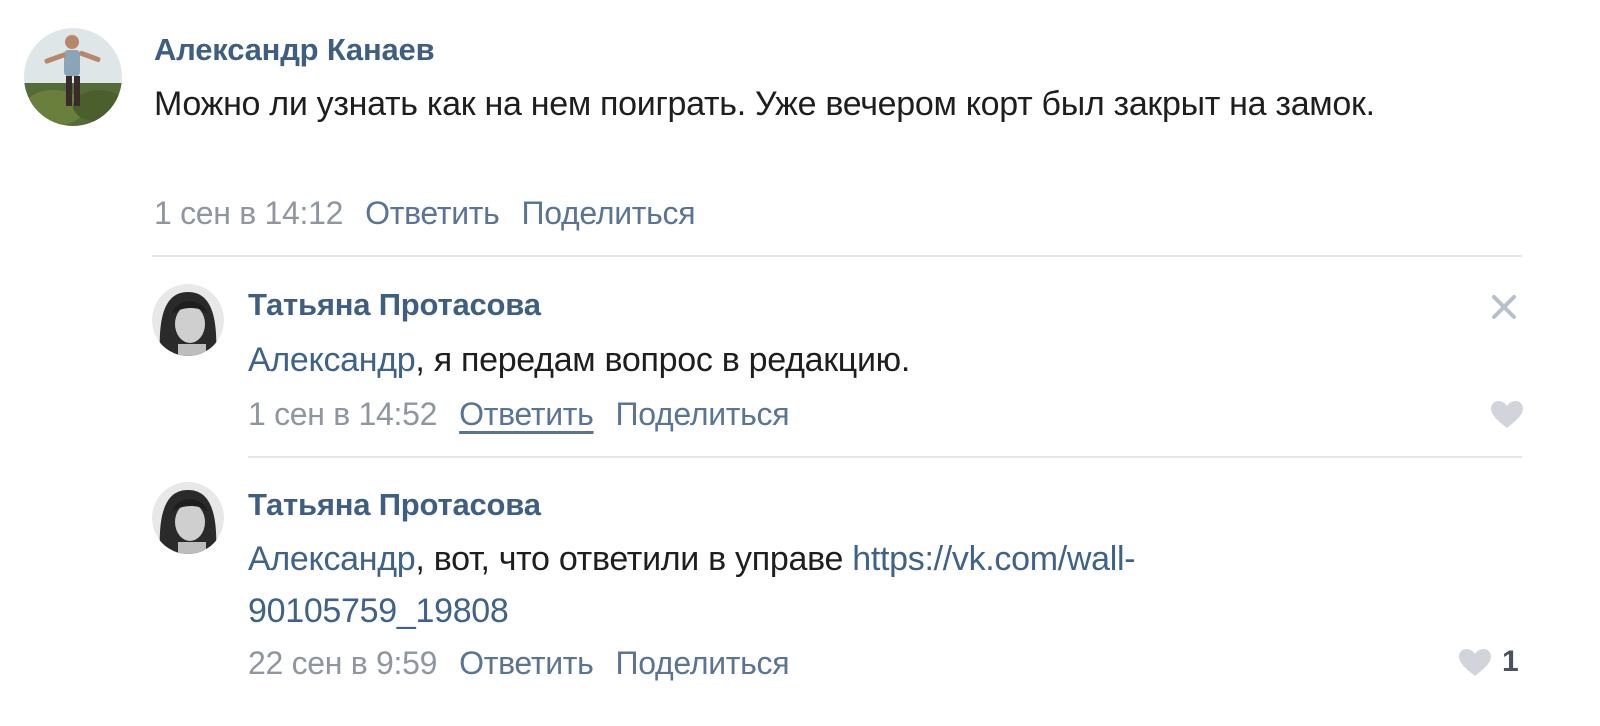 The width and height of the screenshot is (1600, 726). What do you see at coordinates (634, 559) in the screenshot?
I see `reply-body: , вот, что ответили в управе` at bounding box center [634, 559].